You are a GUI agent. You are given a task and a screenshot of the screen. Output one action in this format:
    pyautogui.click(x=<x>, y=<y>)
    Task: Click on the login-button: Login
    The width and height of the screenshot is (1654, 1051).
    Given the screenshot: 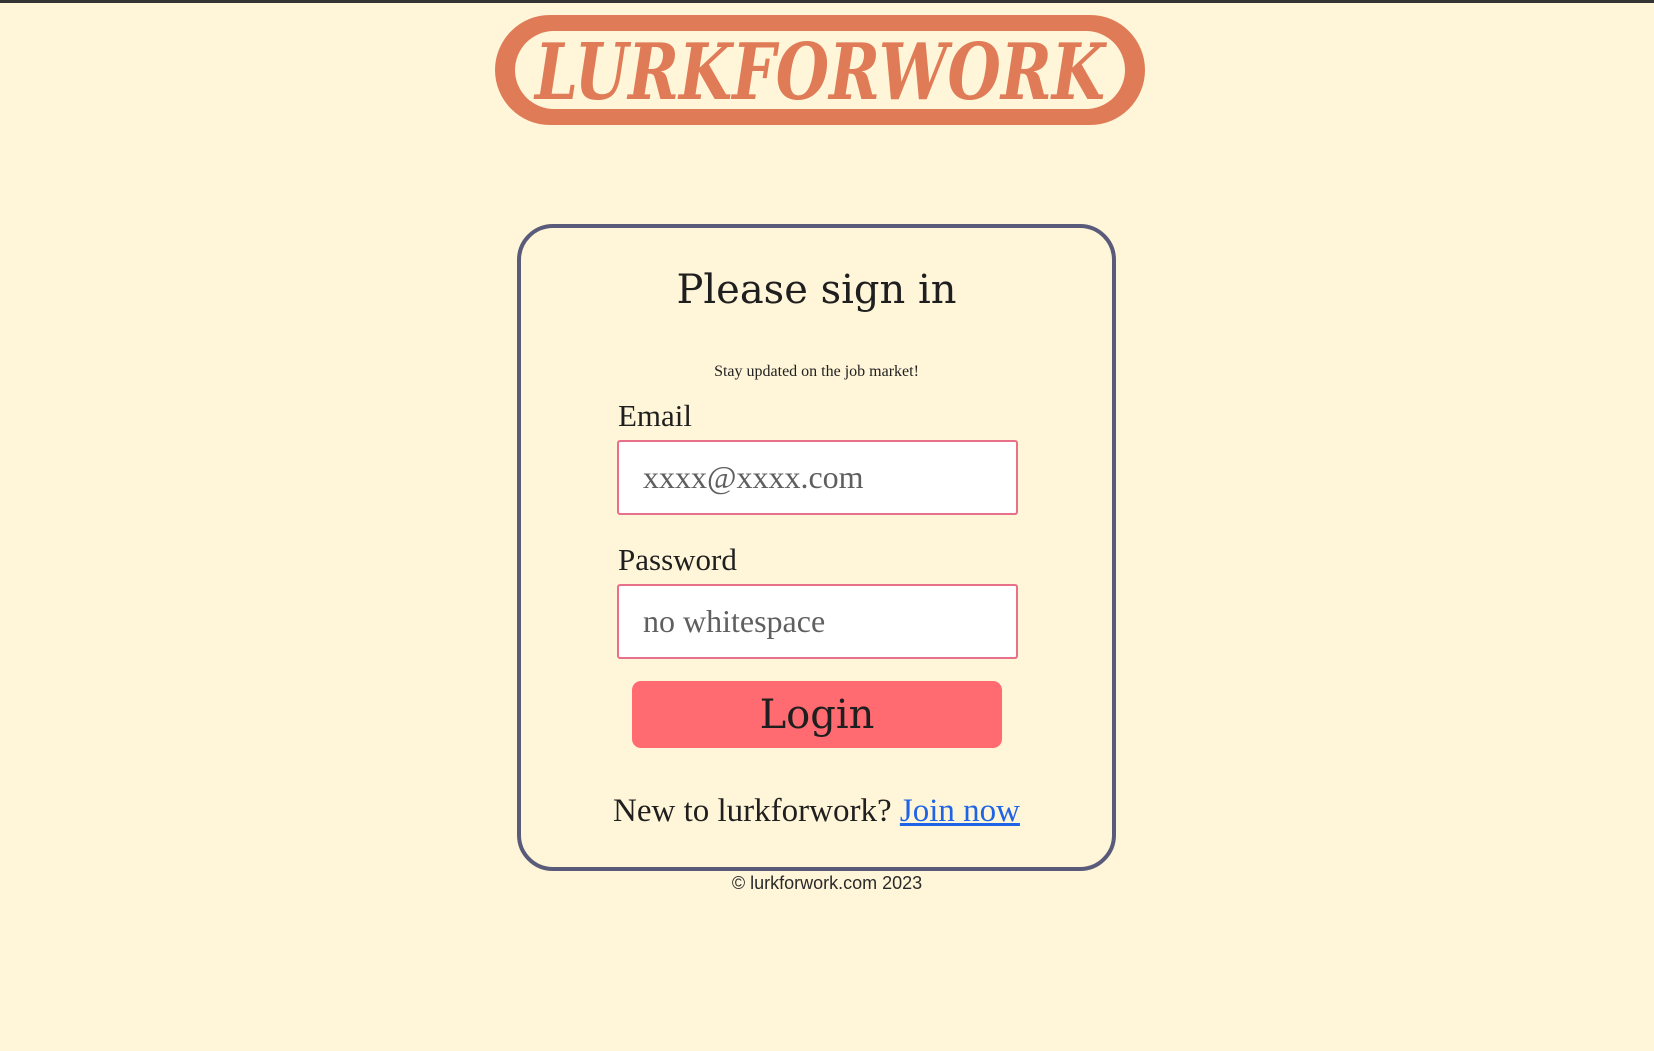 What is the action you would take?
    pyautogui.click(x=817, y=714)
    